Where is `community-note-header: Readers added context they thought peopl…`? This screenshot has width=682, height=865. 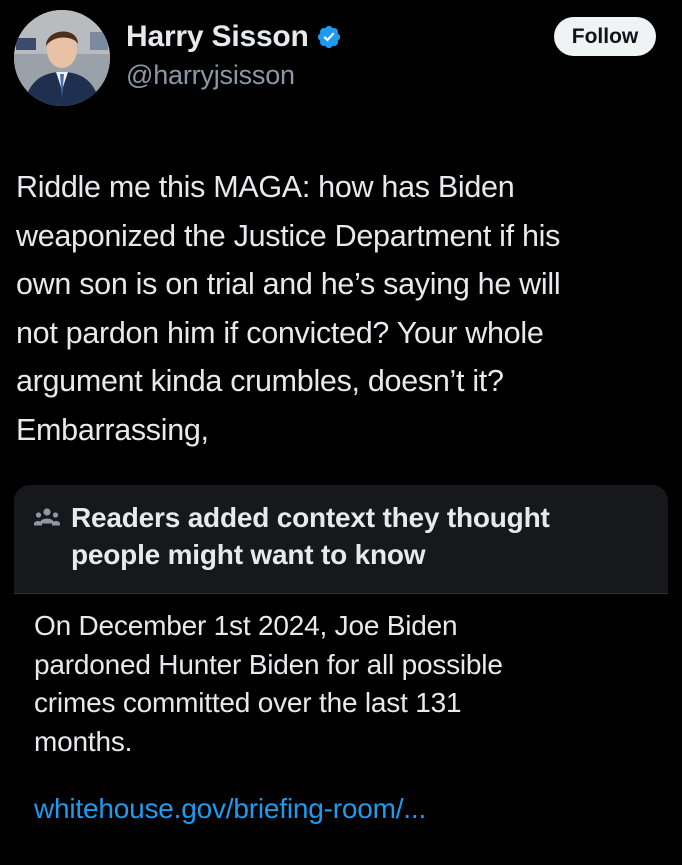
community-note-header: Readers added context they thought peopl… is located at coordinates (341, 539).